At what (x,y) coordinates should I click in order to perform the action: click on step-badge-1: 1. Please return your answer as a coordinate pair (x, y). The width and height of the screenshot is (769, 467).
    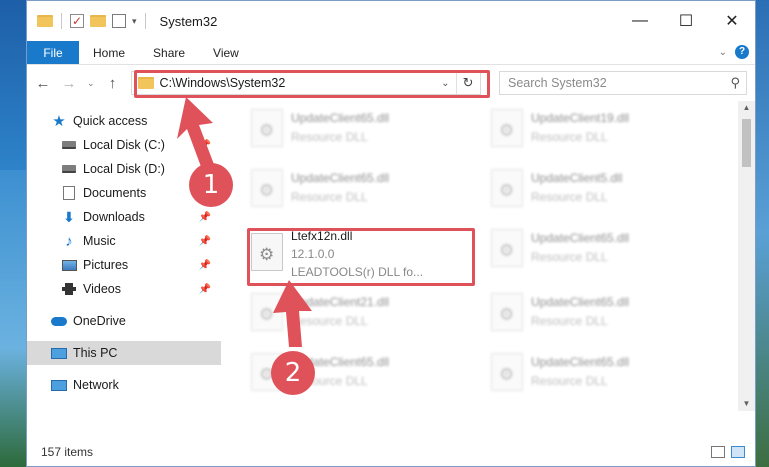
    Looking at the image, I should click on (211, 185).